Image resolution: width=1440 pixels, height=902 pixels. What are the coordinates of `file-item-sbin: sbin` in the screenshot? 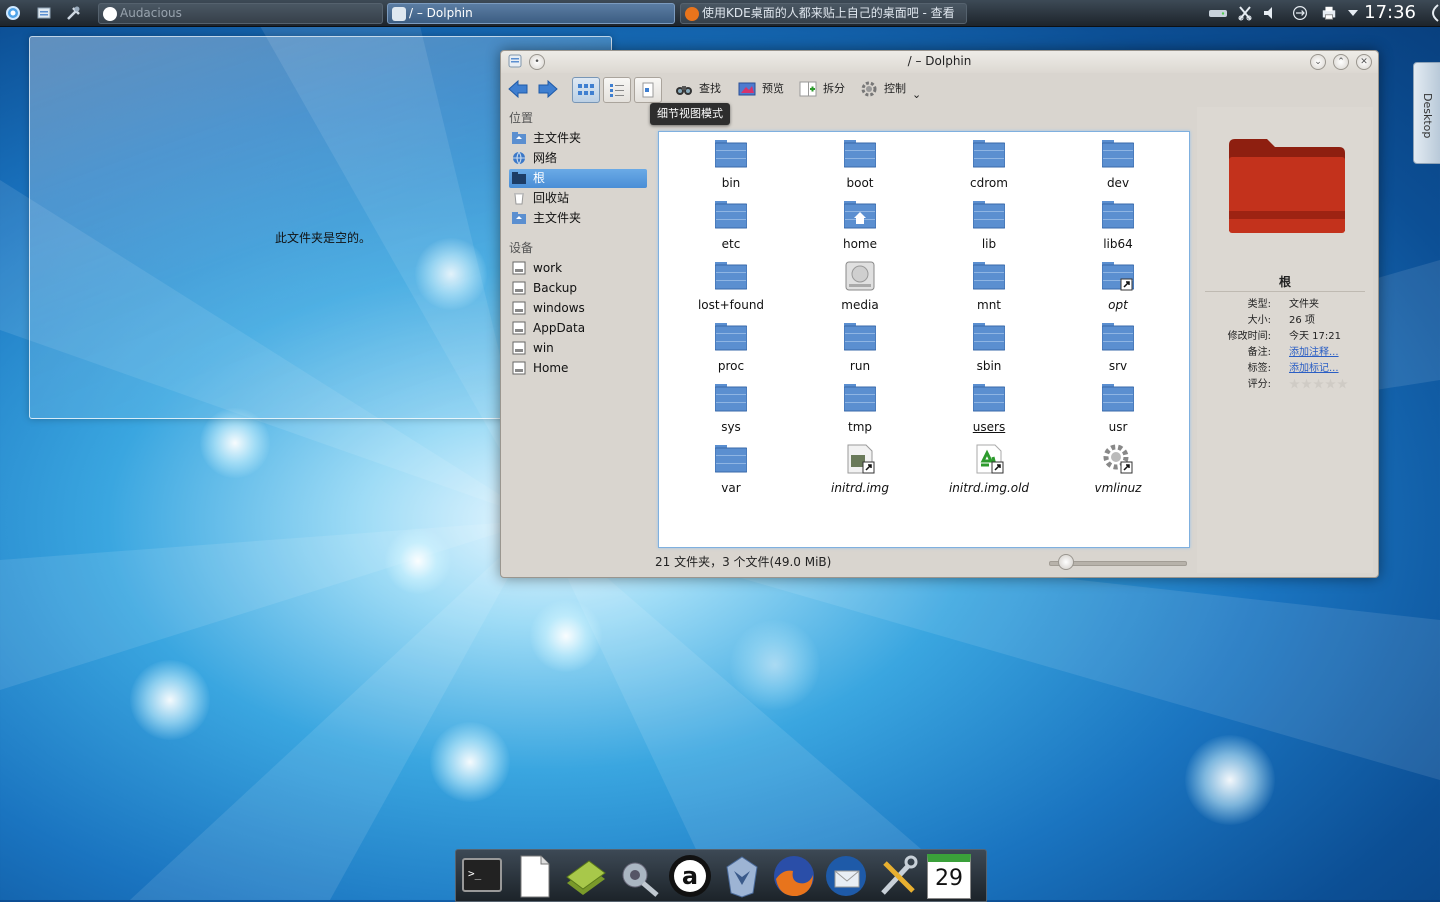 It's located at (989, 344).